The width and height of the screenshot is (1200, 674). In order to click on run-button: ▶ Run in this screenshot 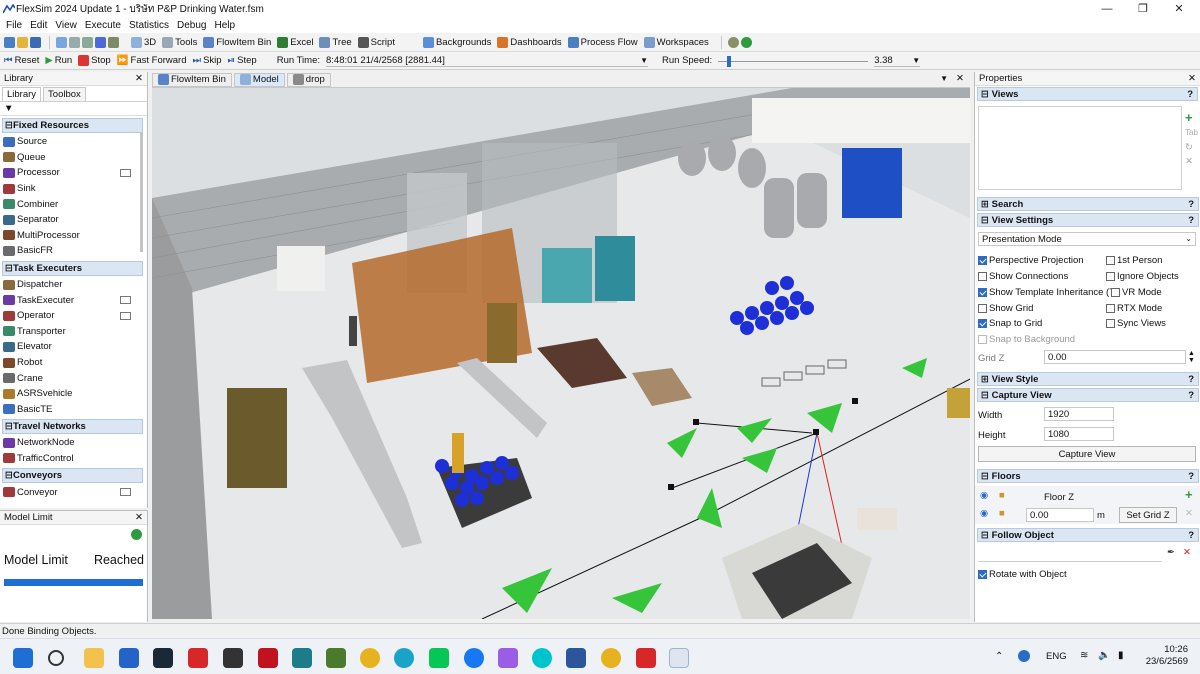, I will do `click(58, 60)`.